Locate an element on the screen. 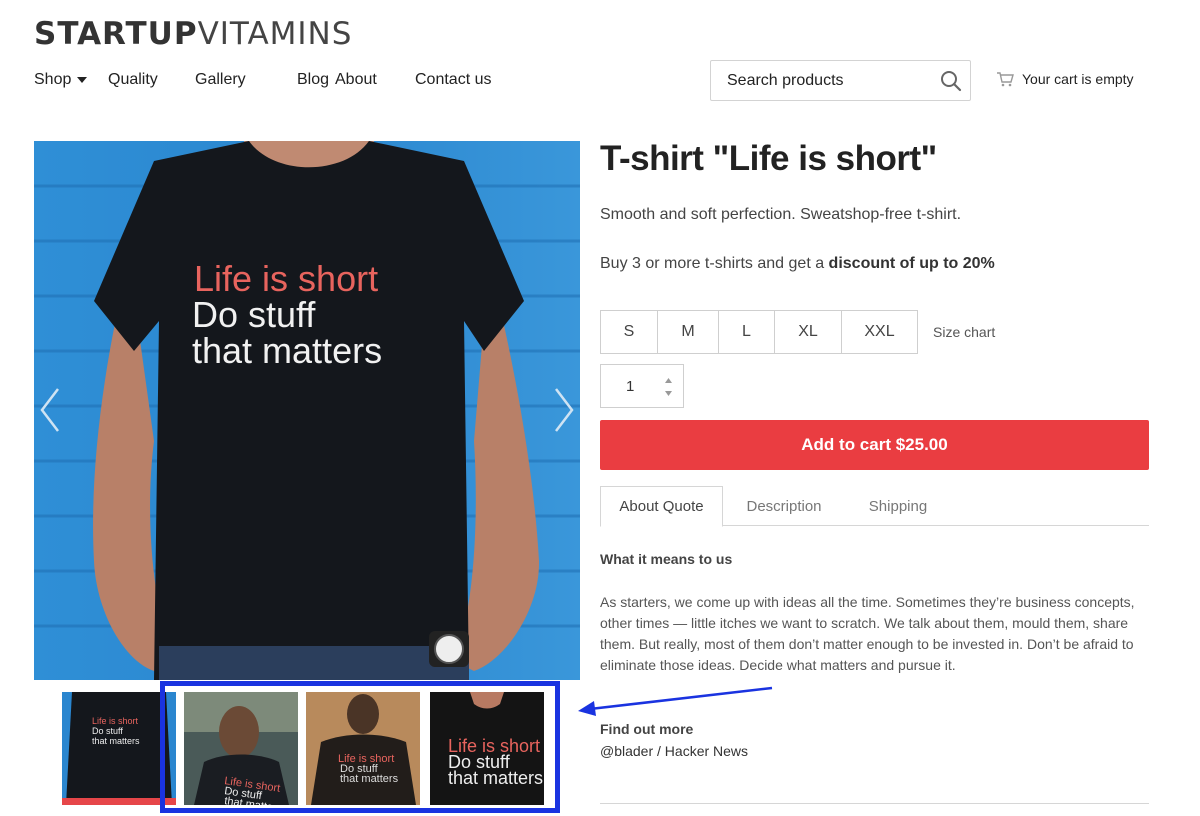  size-selector: S M L XL XXL is located at coordinates (759, 332).